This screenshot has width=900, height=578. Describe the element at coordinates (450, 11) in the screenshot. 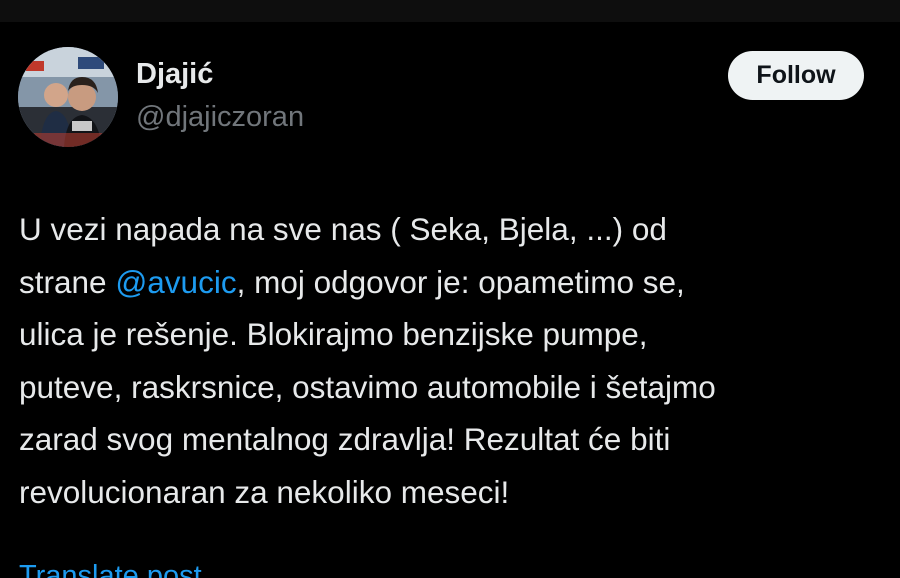

I see `top-bar` at that location.